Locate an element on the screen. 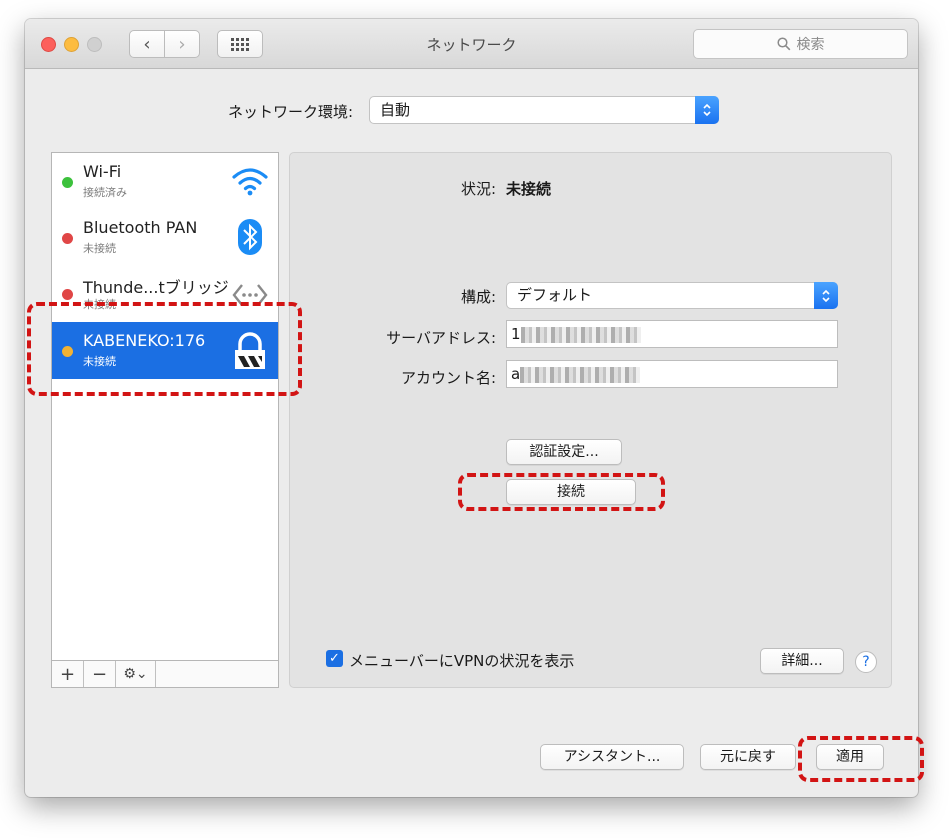 This screenshot has height=839, width=950. bluetooth-icon is located at coordinates (250, 237).